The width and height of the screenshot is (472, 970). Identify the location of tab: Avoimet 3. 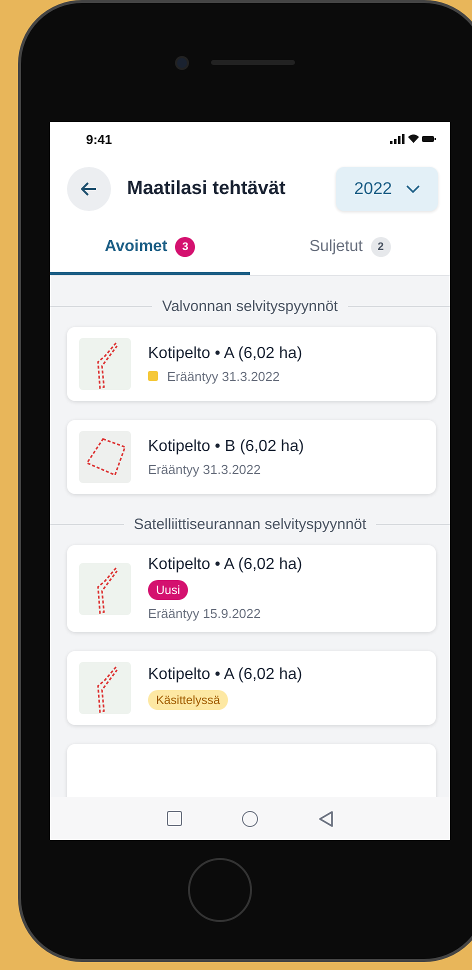
(150, 248).